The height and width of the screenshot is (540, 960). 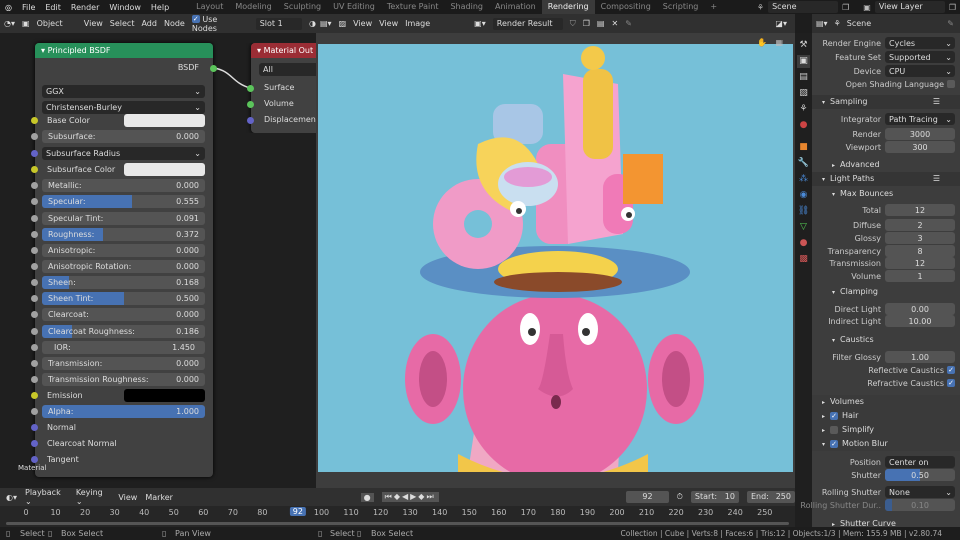 What do you see at coordinates (920, 225) in the screenshot?
I see `bounces-diffuse-field: 2` at bounding box center [920, 225].